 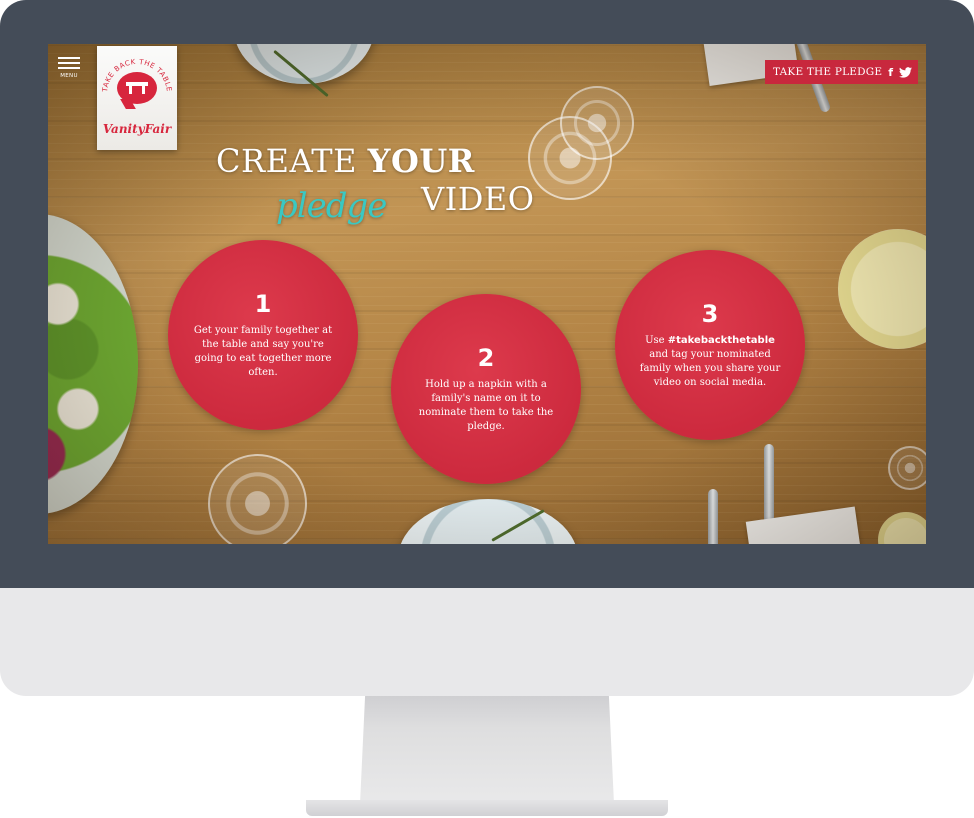 What do you see at coordinates (137, 129) in the screenshot?
I see `logo-brand: VanityFair` at bounding box center [137, 129].